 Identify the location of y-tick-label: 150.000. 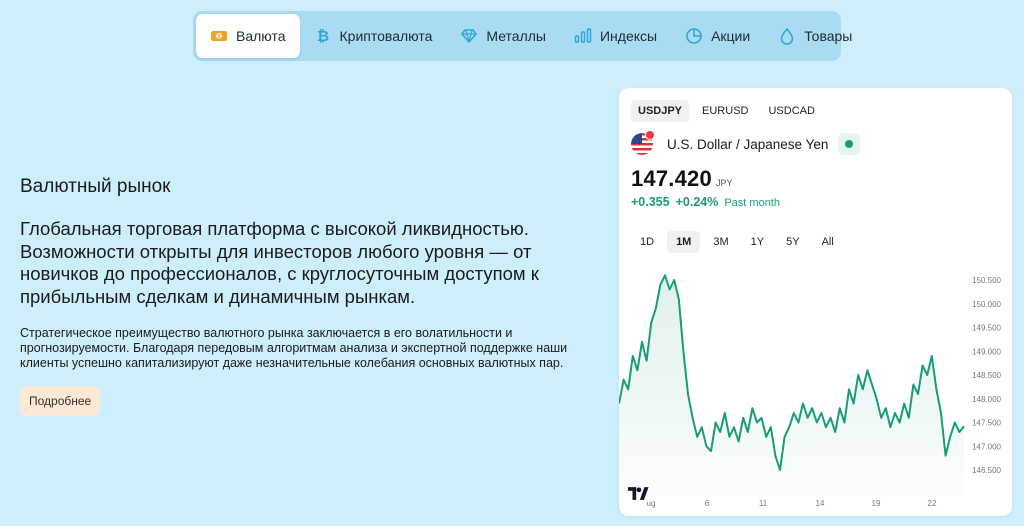
(986, 304).